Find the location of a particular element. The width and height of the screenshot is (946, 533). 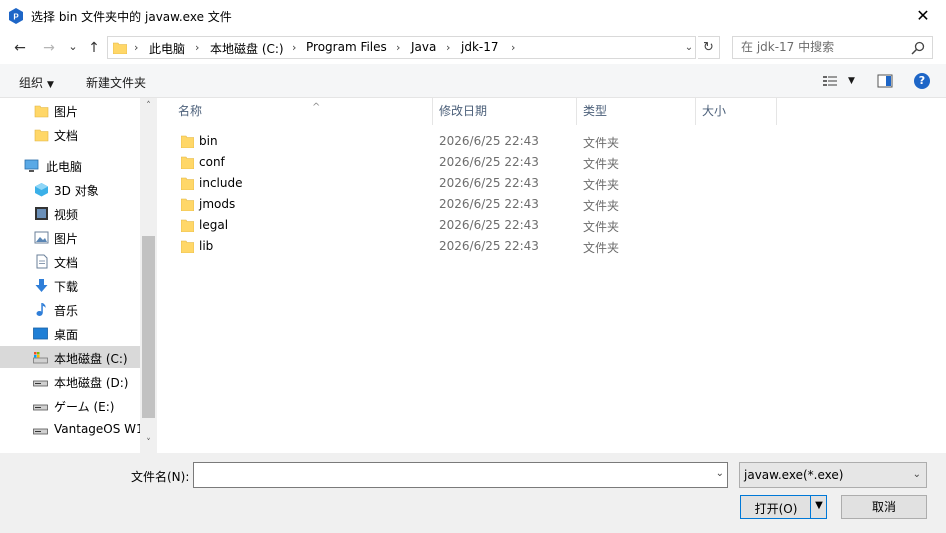

window-title: 选择 bin 文件夹中的 javaw.exe 文件 is located at coordinates (131, 17).